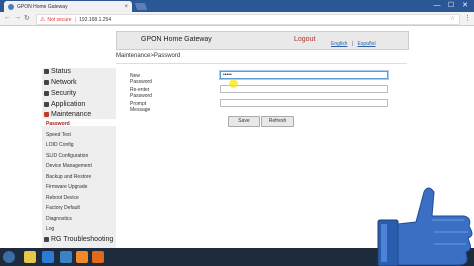  I want to click on lang-english-link: English, so click(339, 44).